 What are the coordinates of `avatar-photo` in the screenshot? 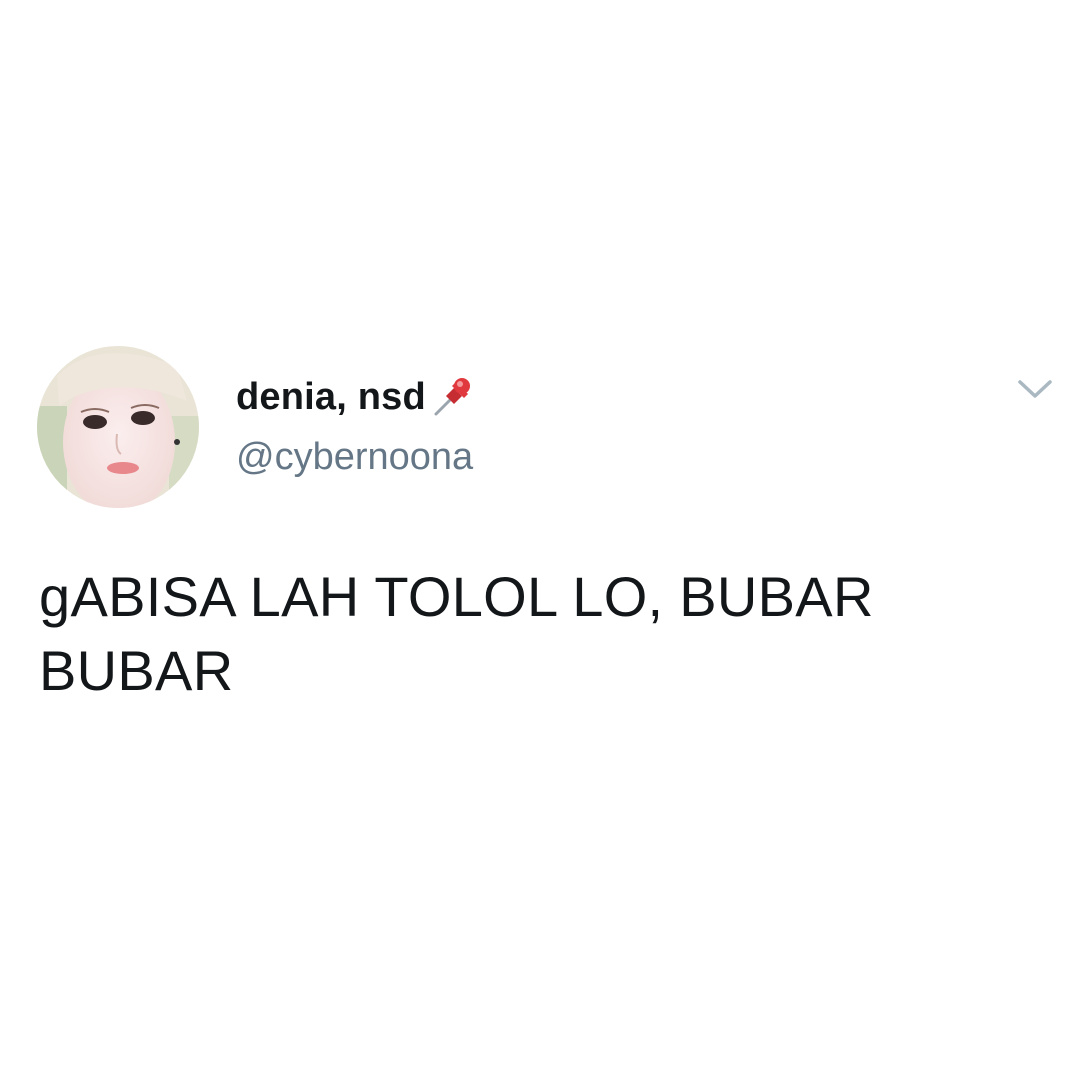 It's located at (118, 427).